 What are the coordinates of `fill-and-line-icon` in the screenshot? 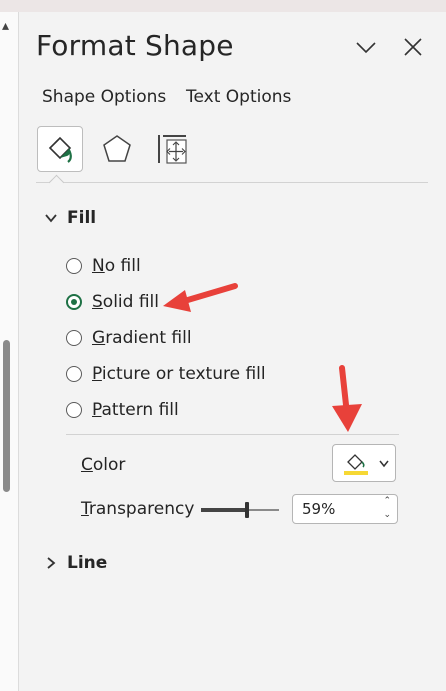 It's located at (60, 149).